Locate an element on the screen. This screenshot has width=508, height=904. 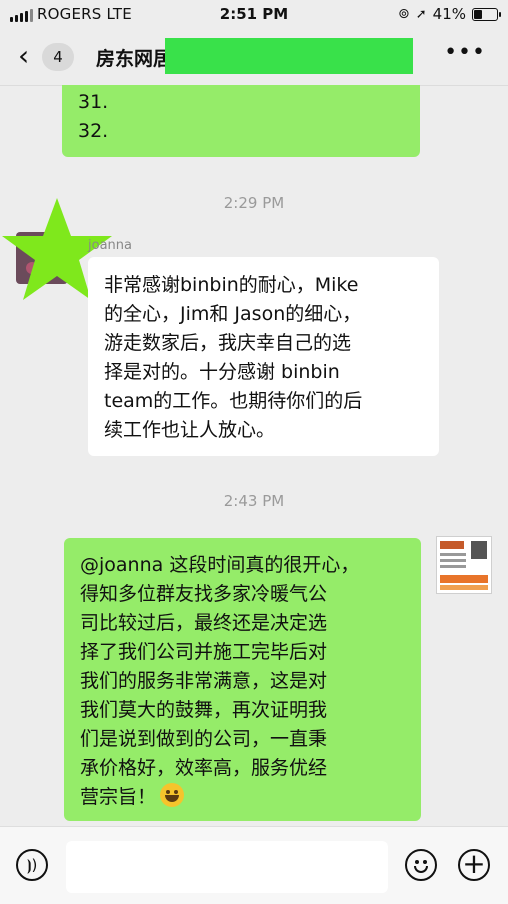
message-line: 31. is located at coordinates (93, 102).